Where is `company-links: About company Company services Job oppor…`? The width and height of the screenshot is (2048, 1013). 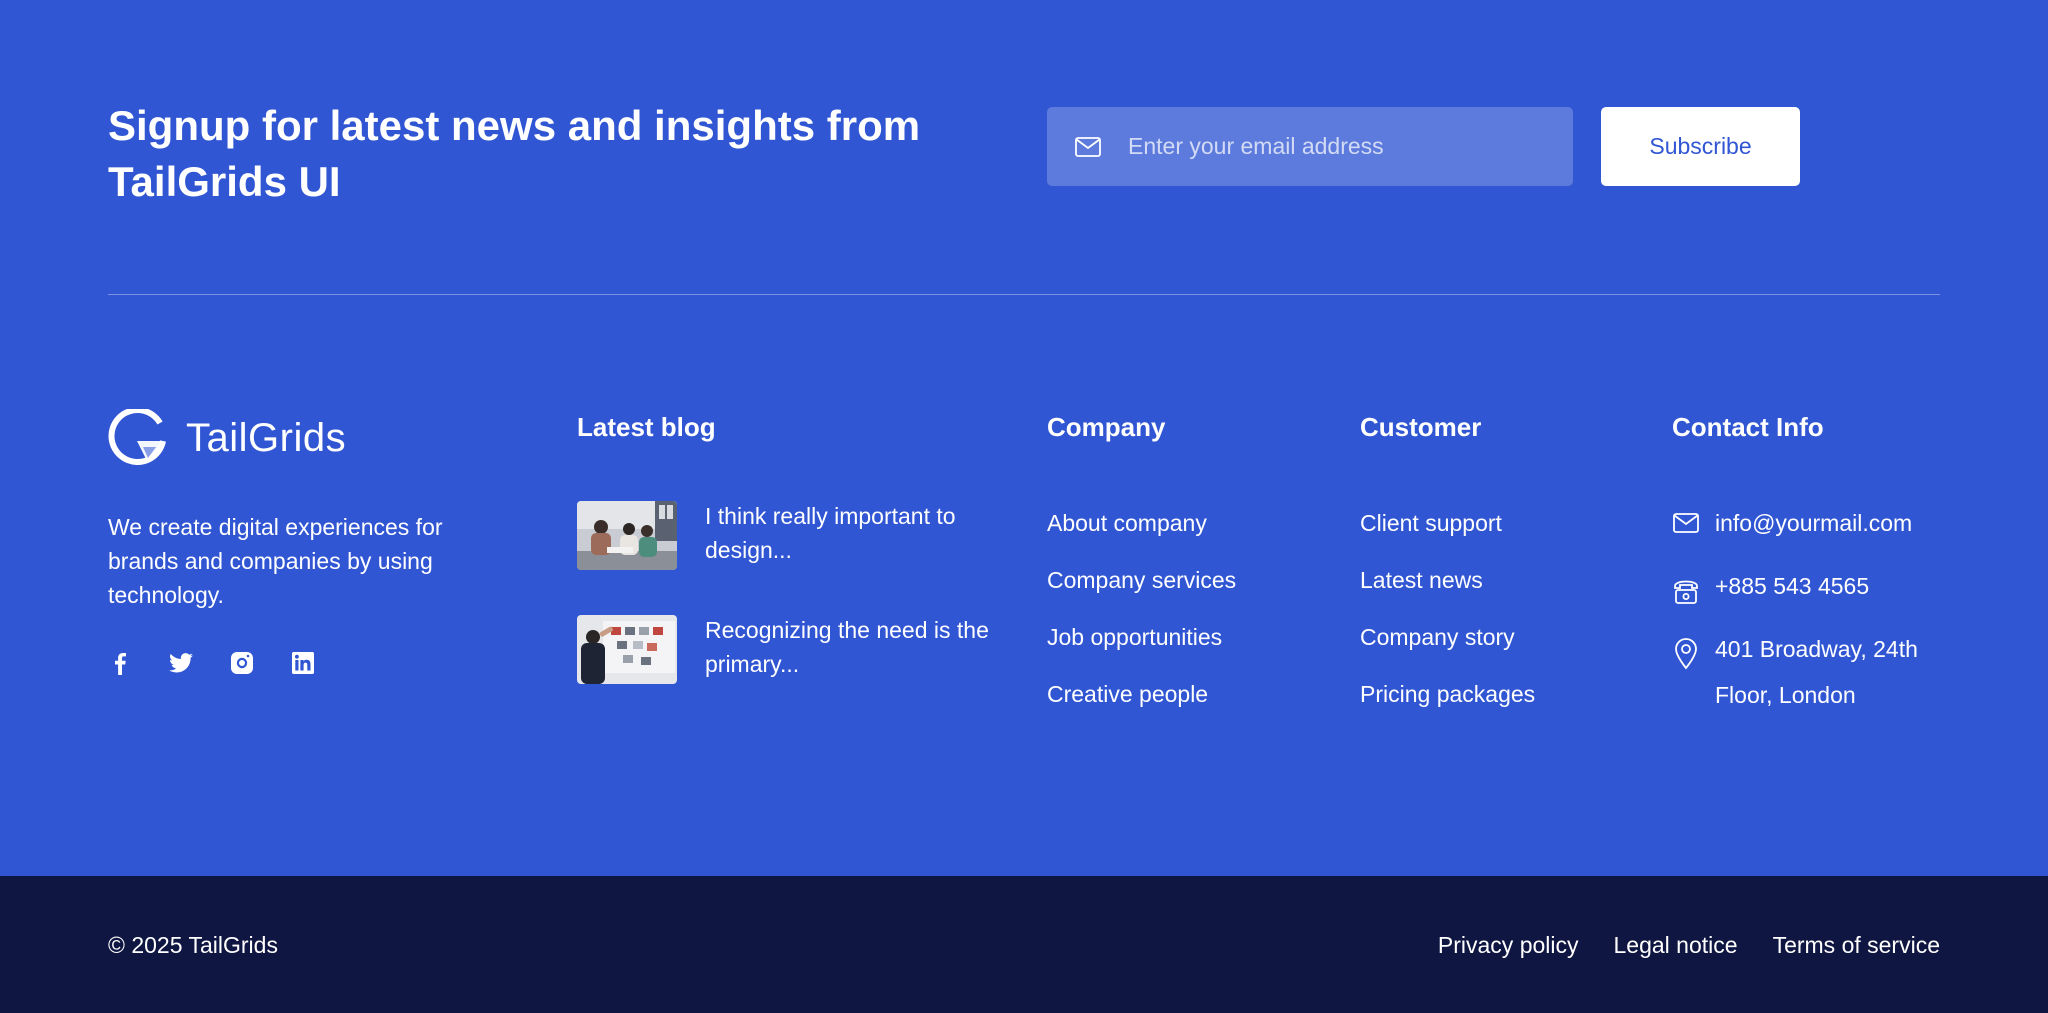
company-links: About company Company services Job oppor… is located at coordinates (1141, 622).